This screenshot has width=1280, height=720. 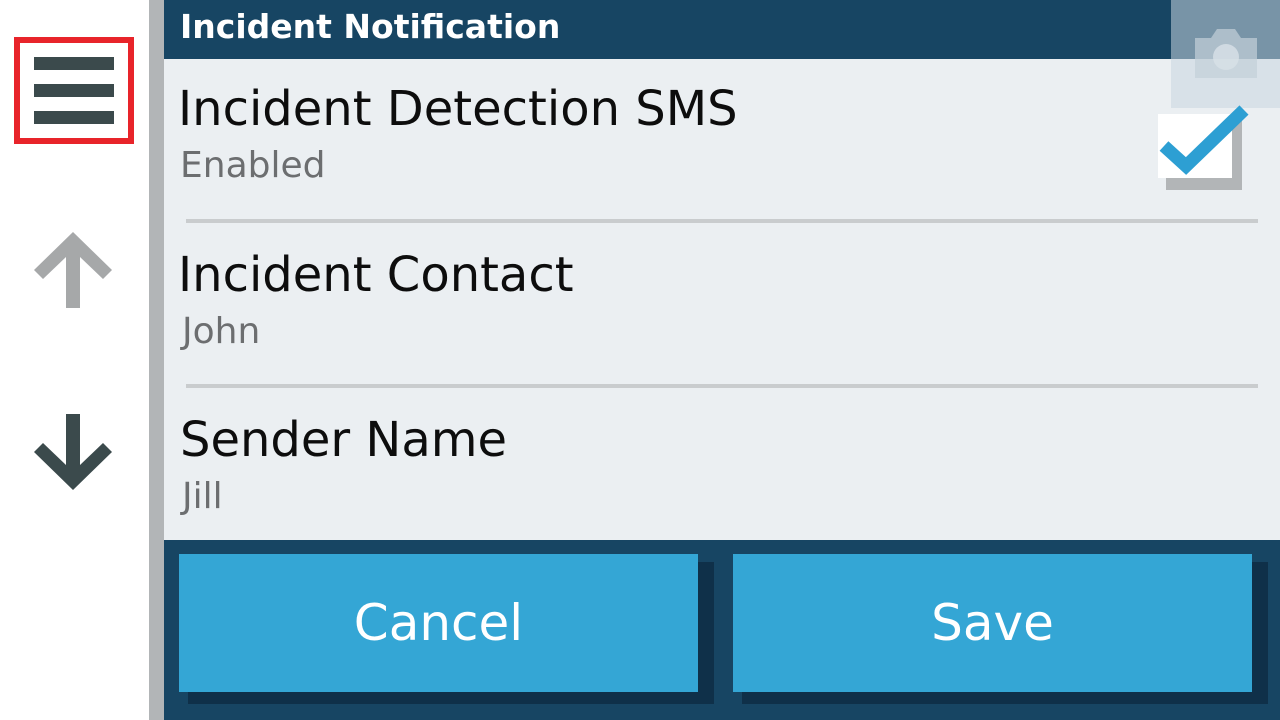 I want to click on arrow-down-icon, so click(x=73, y=452).